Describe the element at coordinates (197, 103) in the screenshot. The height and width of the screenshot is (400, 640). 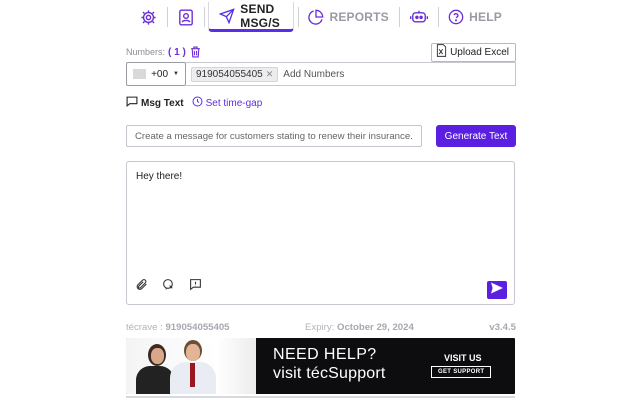
I see `clock-icon` at that location.